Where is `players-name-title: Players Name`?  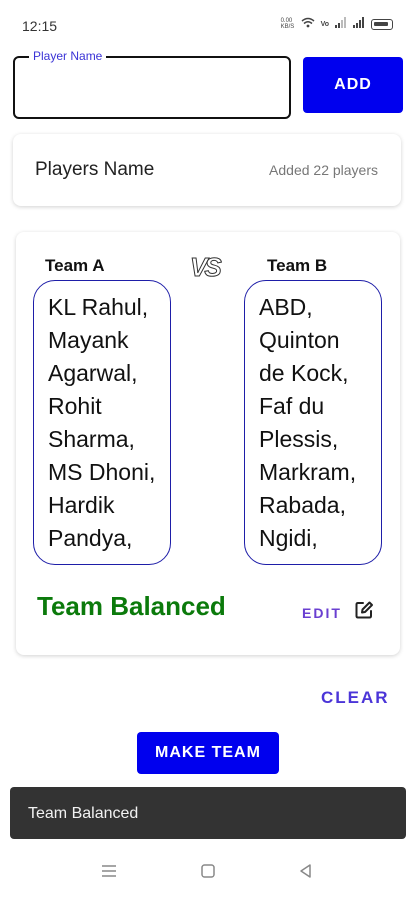
players-name-title: Players Name is located at coordinates (95, 169).